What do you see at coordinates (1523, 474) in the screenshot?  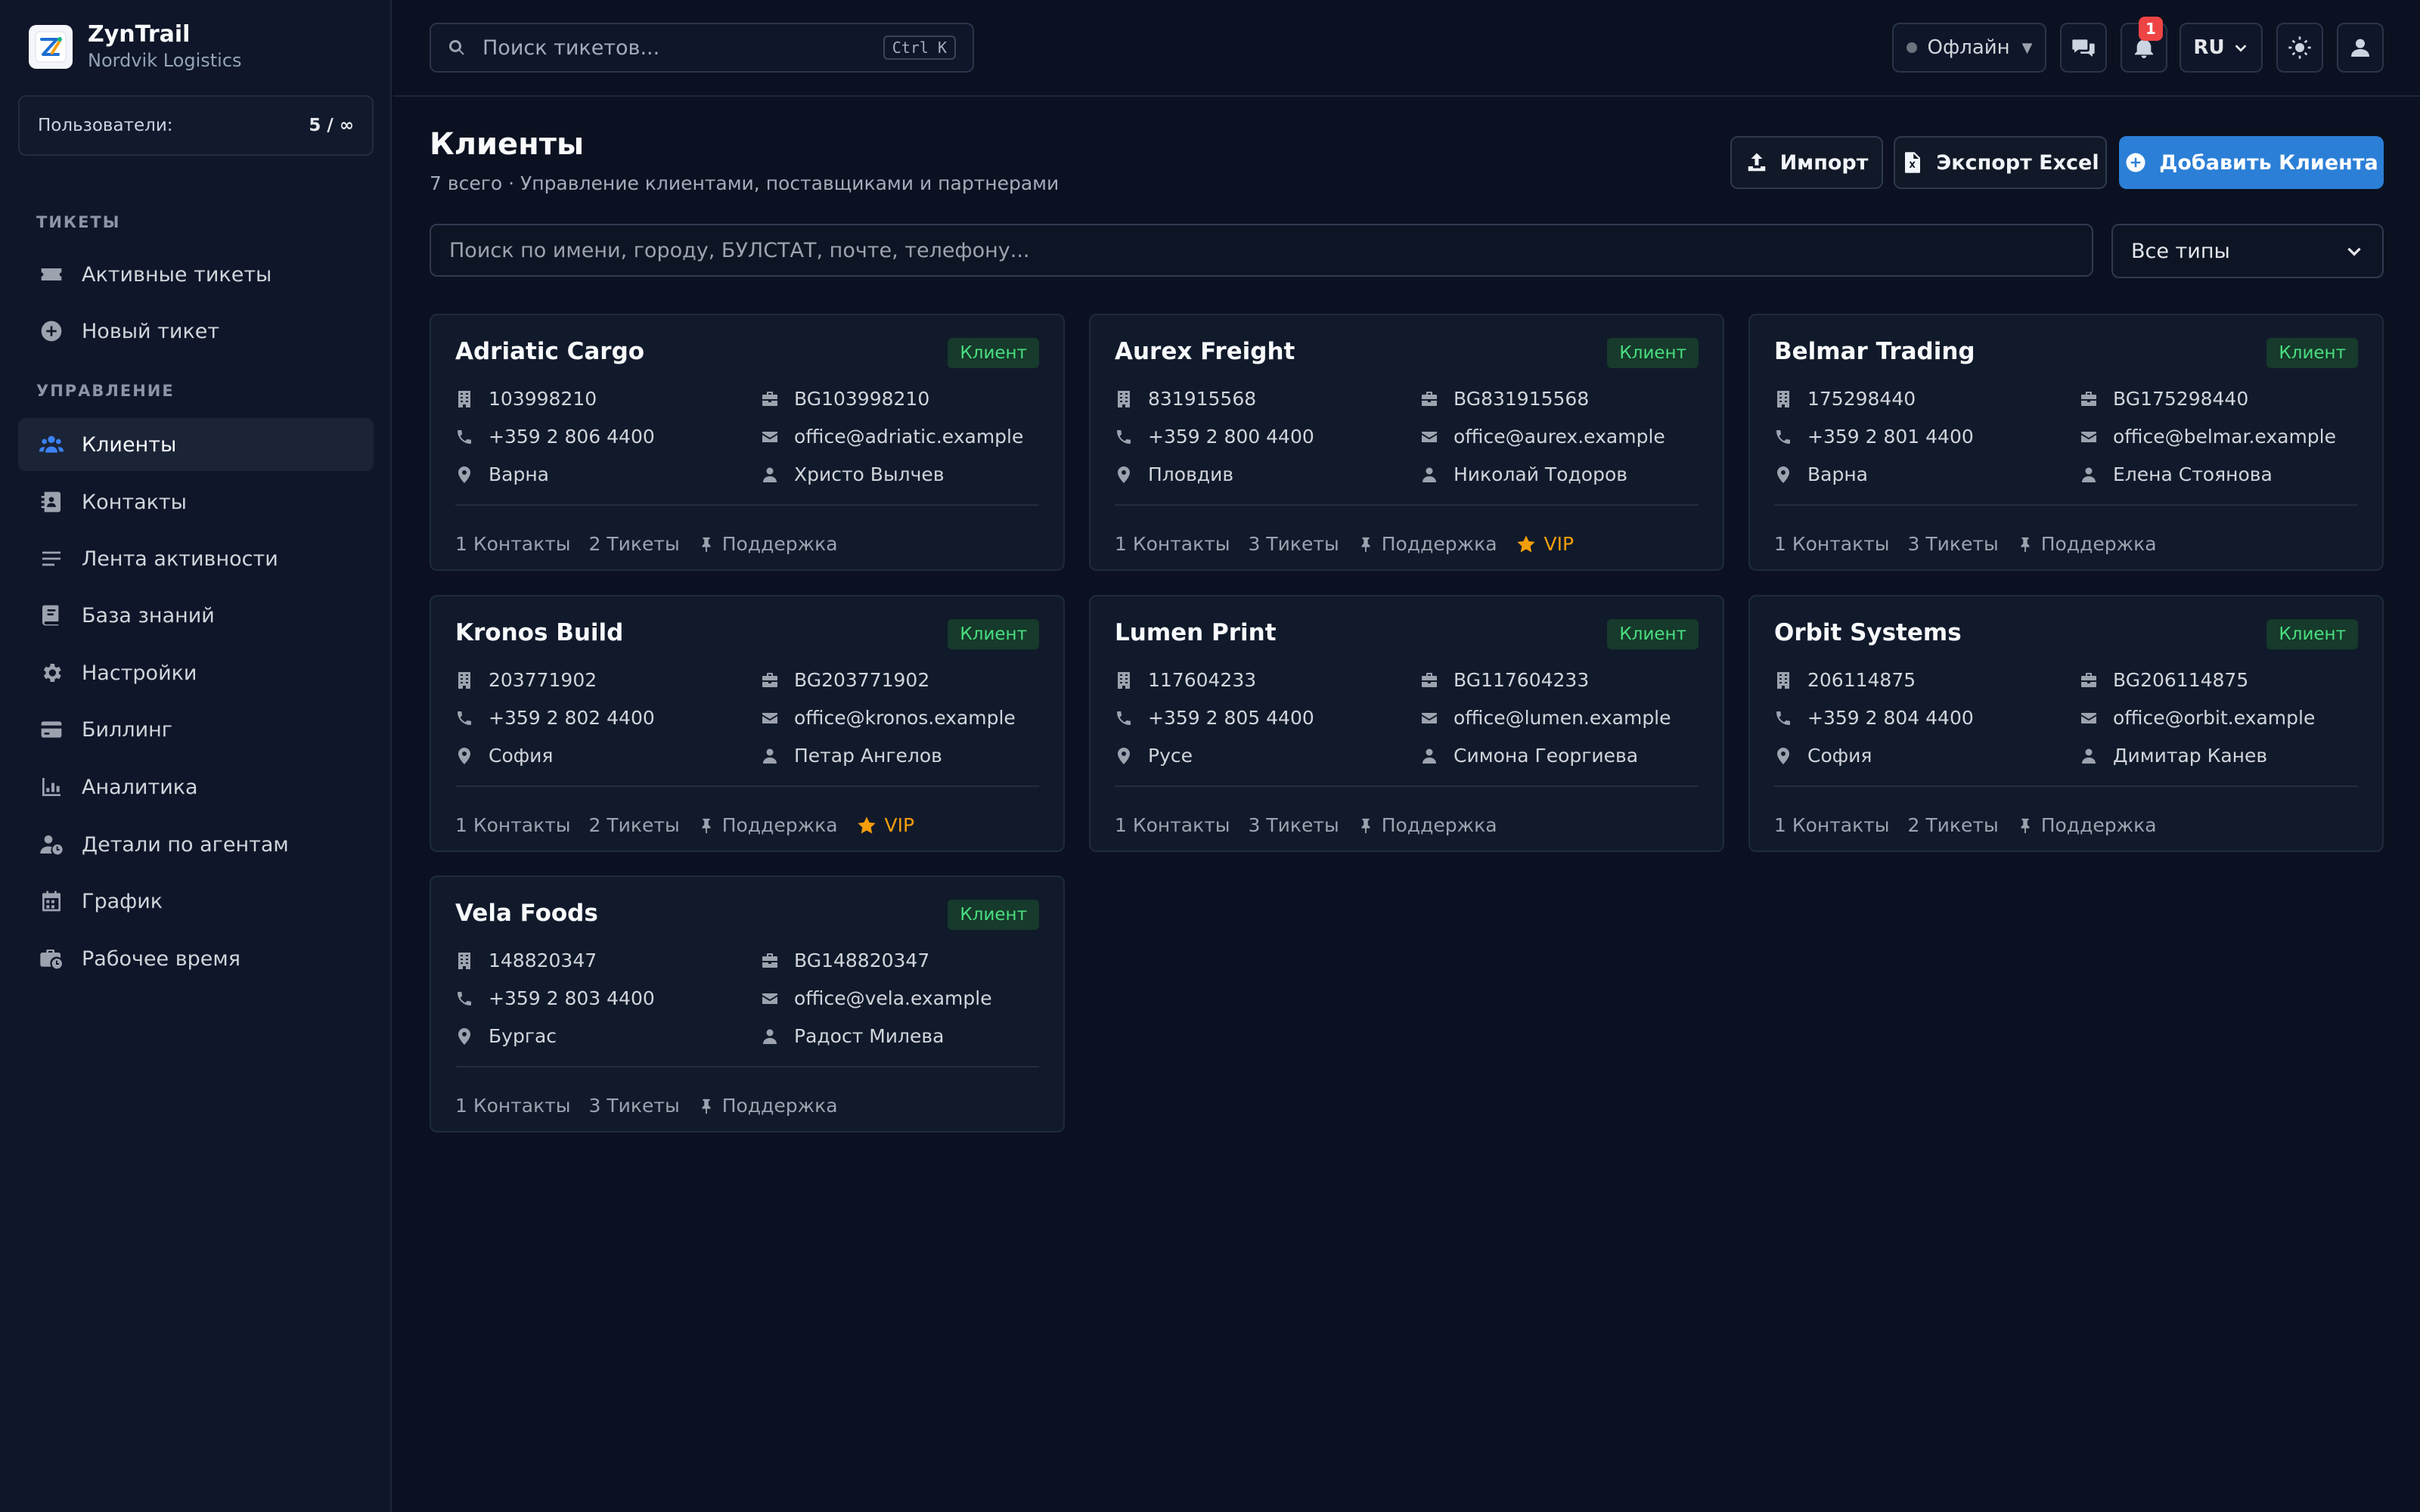 I see `client-contact-person: Николай Тодоров` at bounding box center [1523, 474].